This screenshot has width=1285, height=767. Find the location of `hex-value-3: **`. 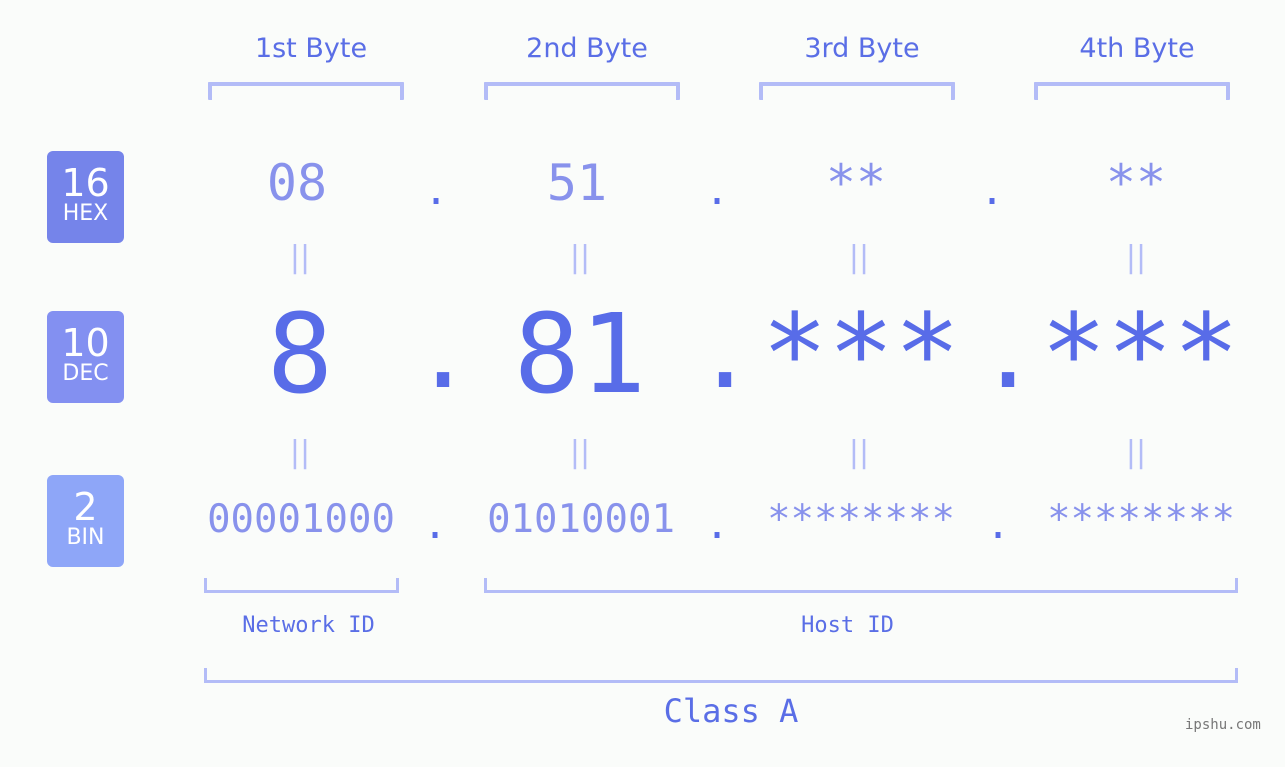

hex-value-3: ** is located at coordinates (856, 183).